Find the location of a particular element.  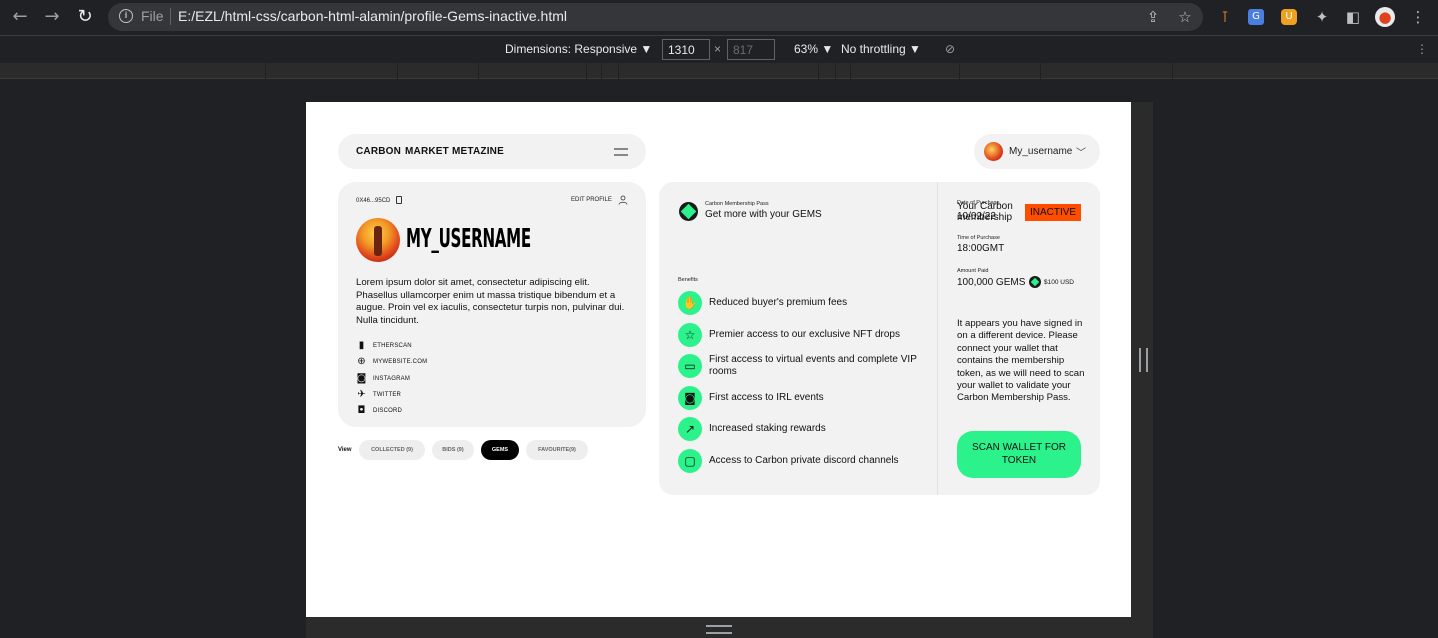

social-link-instagram: ◙ INSTAGRAM is located at coordinates (383, 378).